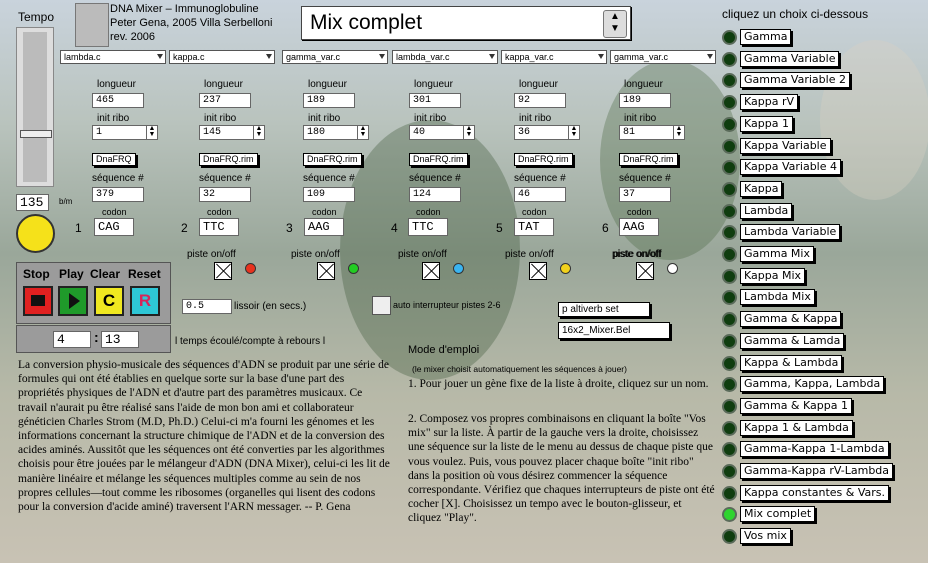 This screenshot has width=928, height=563. I want to click on play-label: Play, so click(71, 274).